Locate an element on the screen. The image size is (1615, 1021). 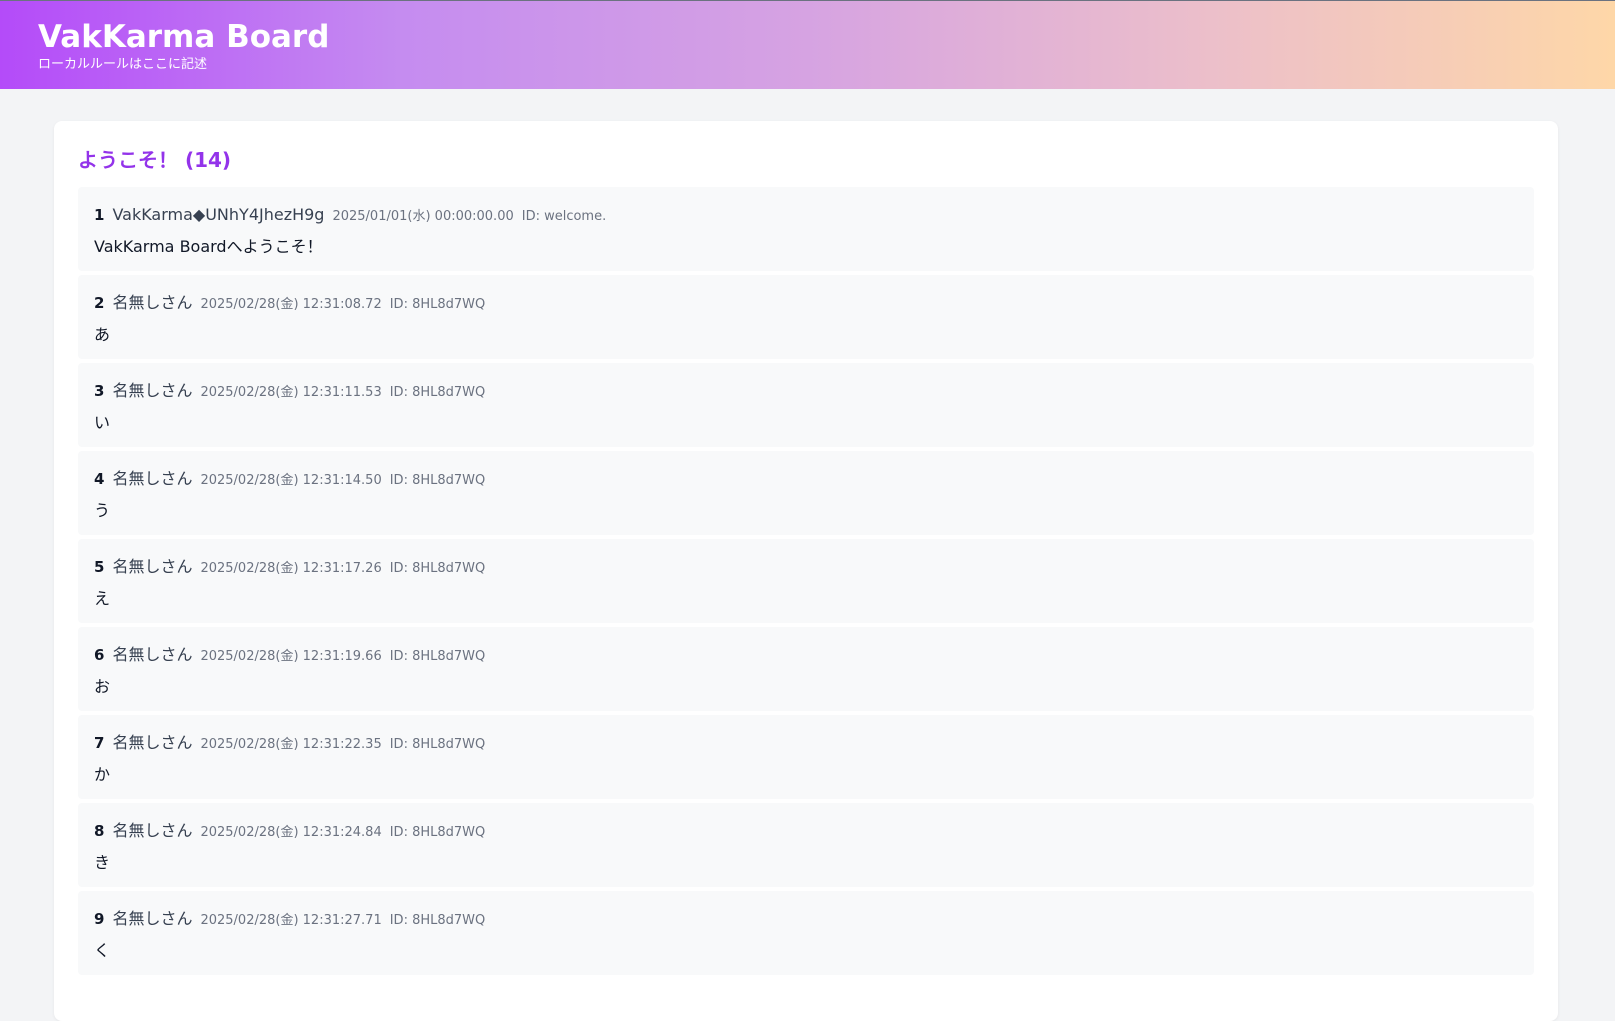
post-body: う is located at coordinates (102, 510).